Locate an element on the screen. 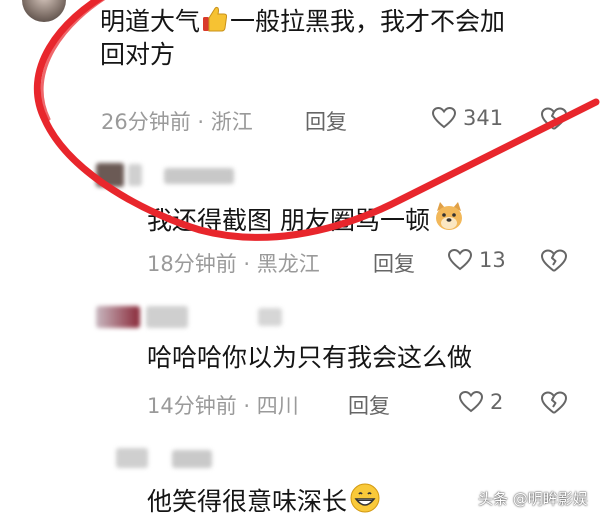 The image size is (600, 523). comment-2-reply-button: 回复 is located at coordinates (394, 263).